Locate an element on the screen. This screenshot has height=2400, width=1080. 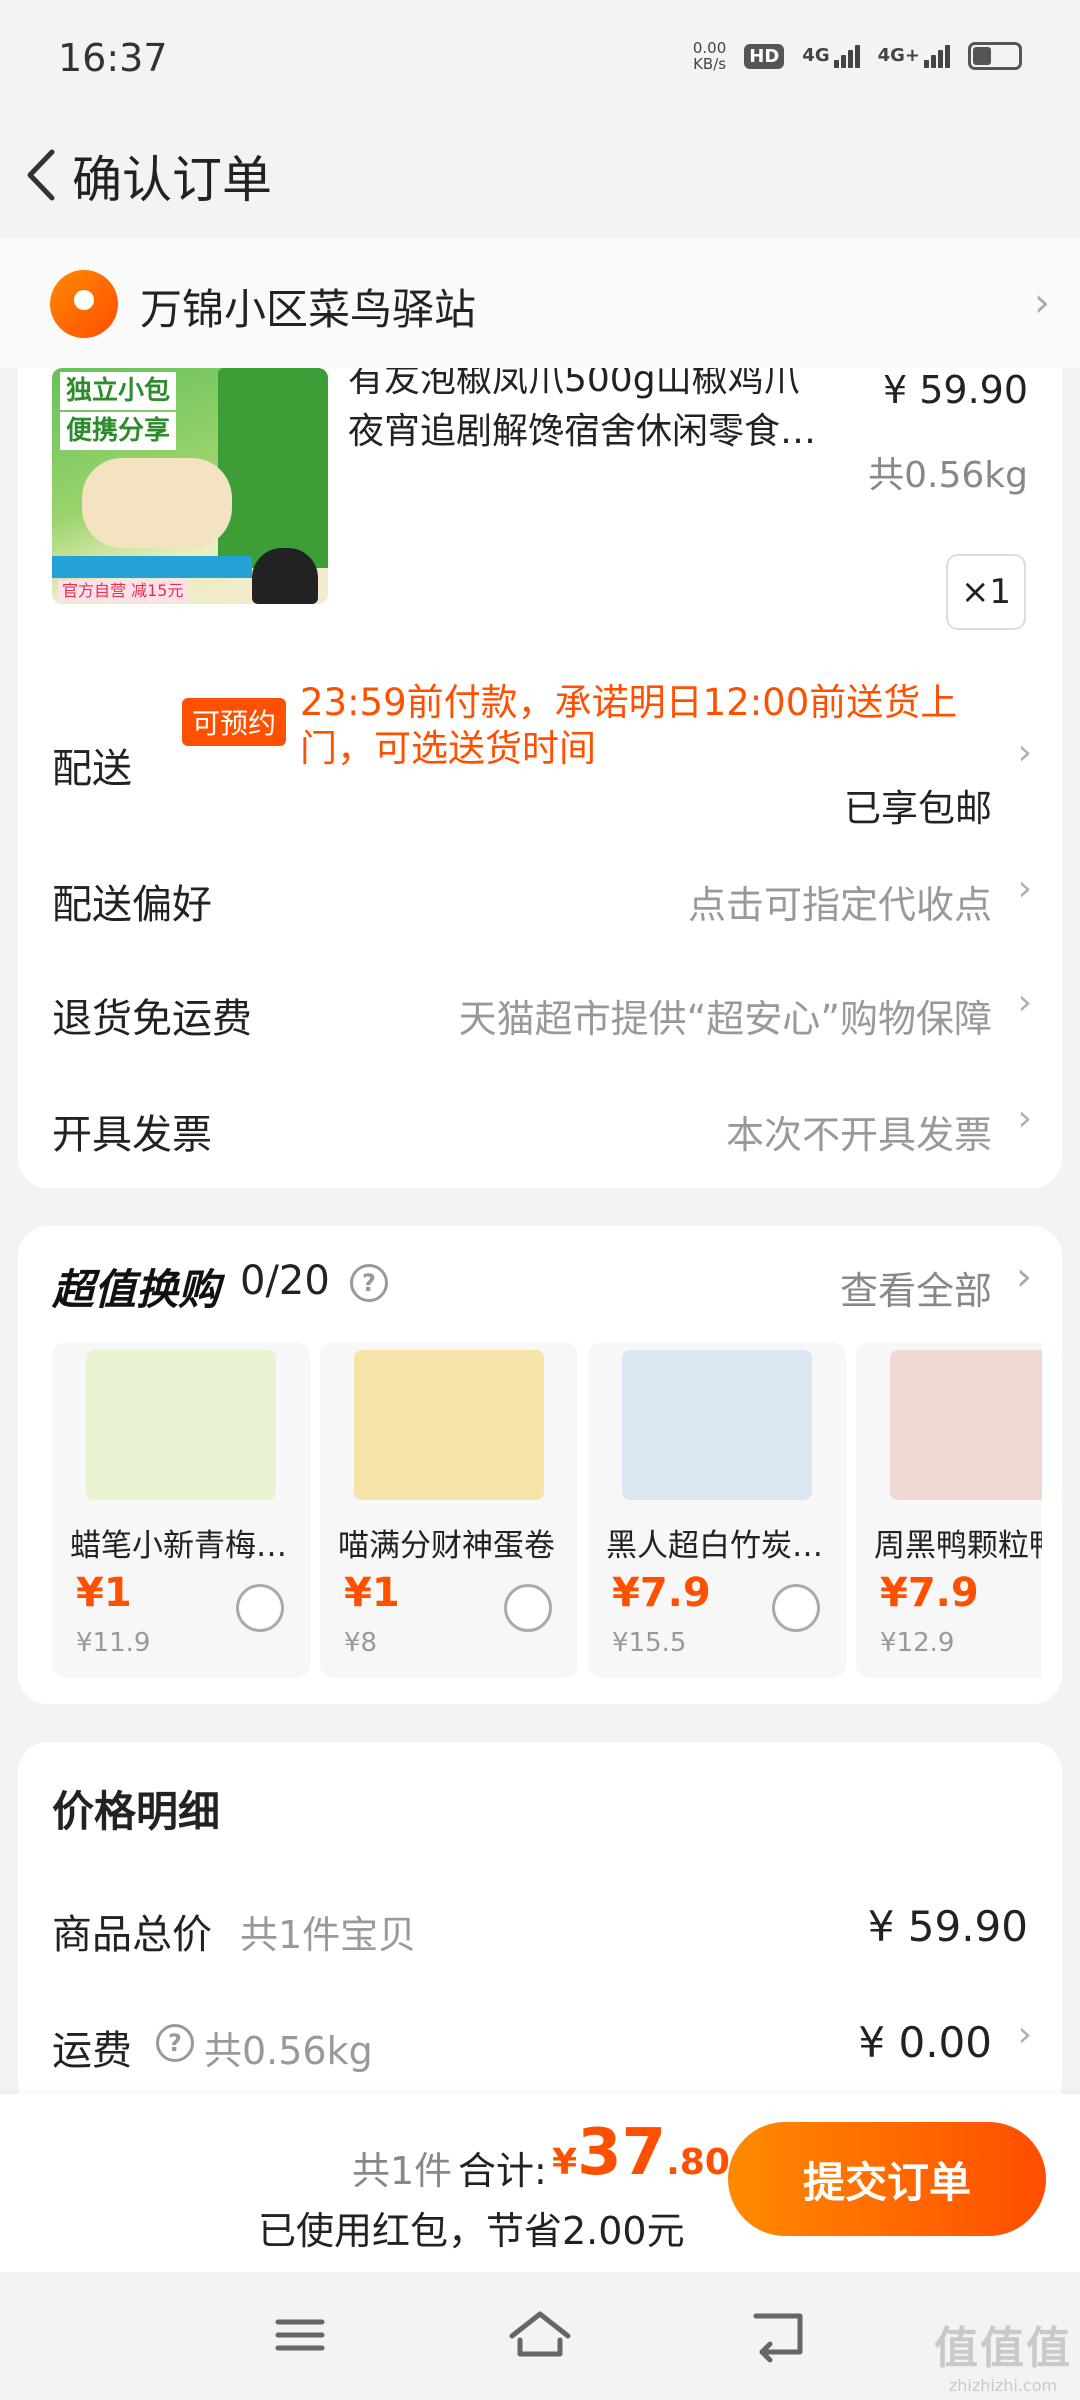
checkout-footer: 共1件 合计: ¥37.80 已使用红包，节省2.00元 提交订单 is located at coordinates (540, 2183).